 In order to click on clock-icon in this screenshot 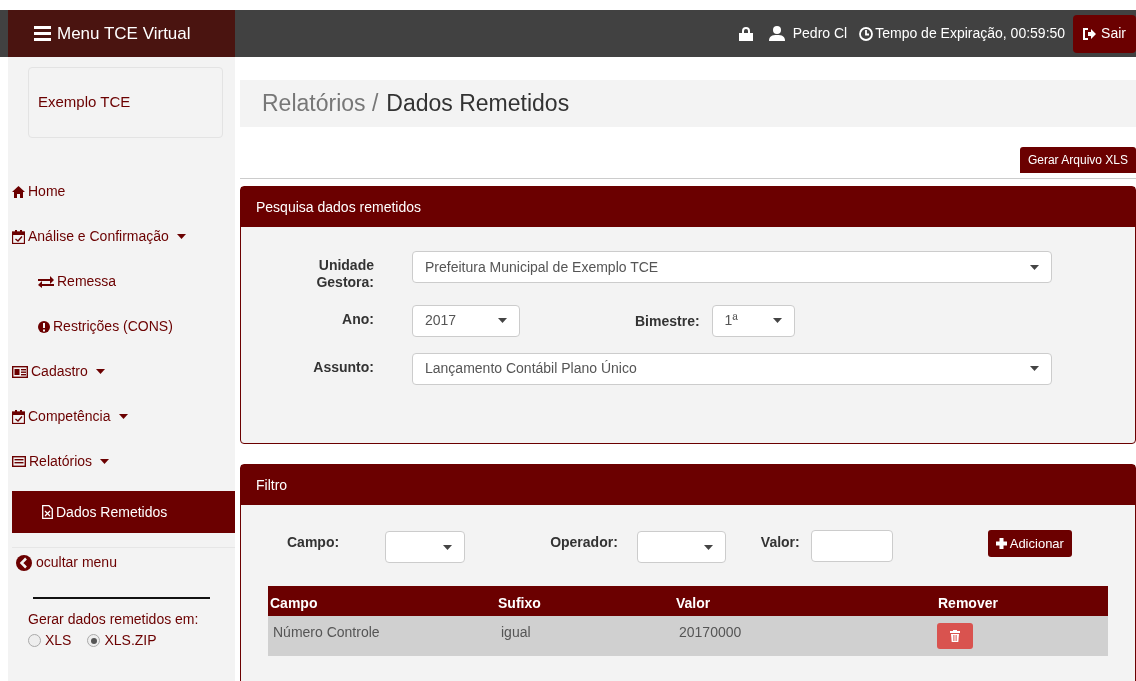, I will do `click(866, 33)`.